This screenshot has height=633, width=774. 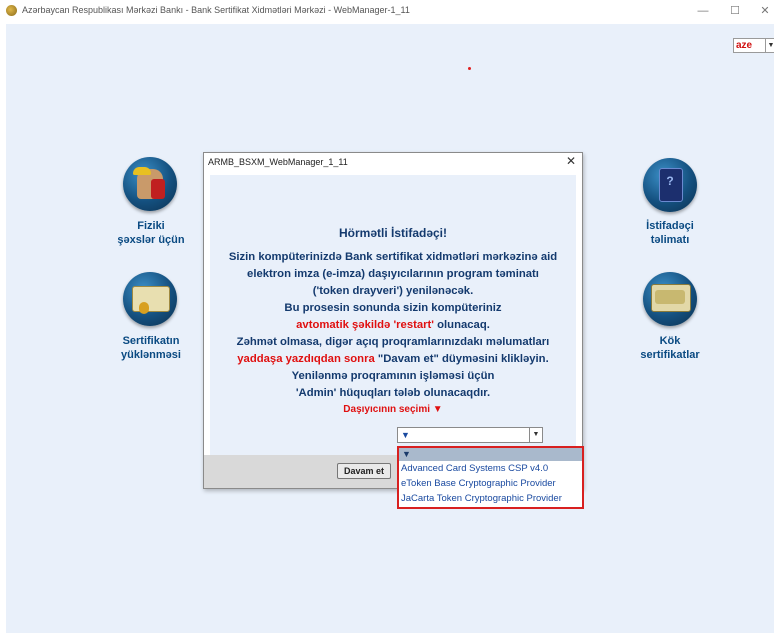 I want to click on message-line: ('token drayveri') yenilənəcək., so click(x=393, y=291).